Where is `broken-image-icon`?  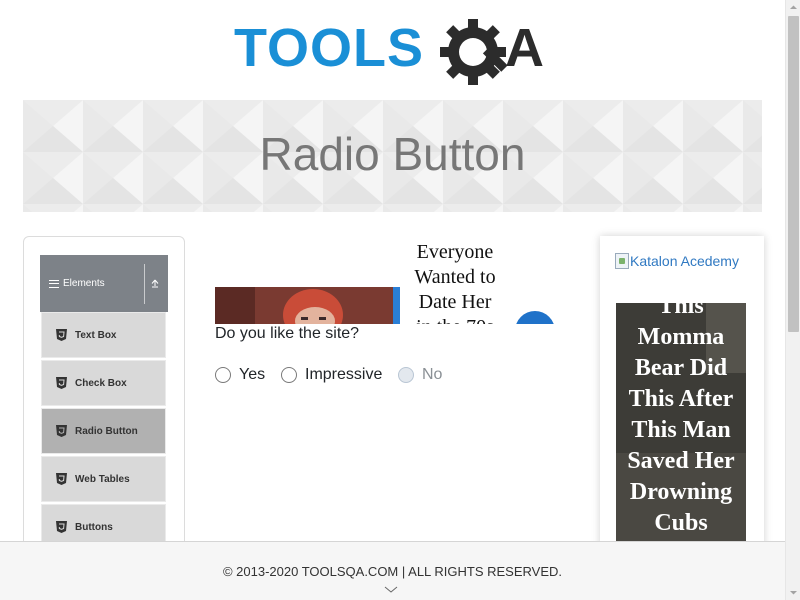
broken-image-icon is located at coordinates (622, 261).